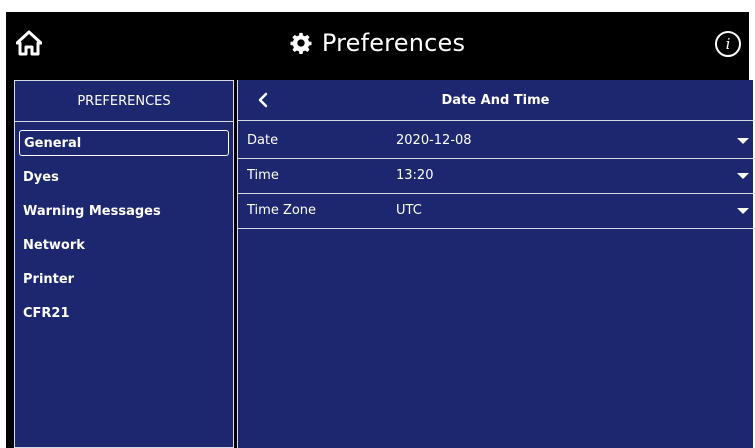 The image size is (755, 448). I want to click on sidebar-item-cfr21: CFR21, so click(124, 313).